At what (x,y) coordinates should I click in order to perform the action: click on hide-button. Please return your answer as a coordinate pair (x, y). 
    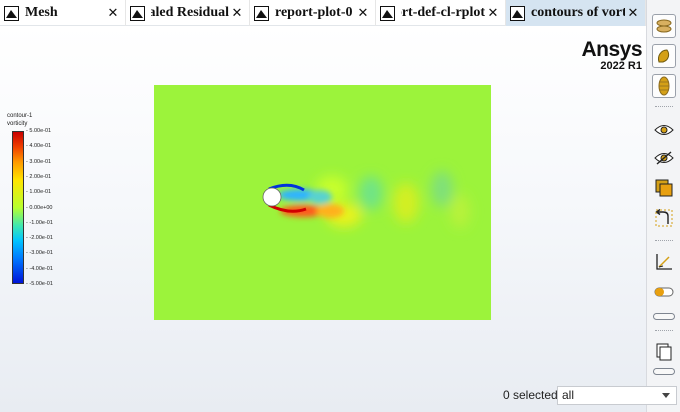
    Looking at the image, I should click on (664, 158).